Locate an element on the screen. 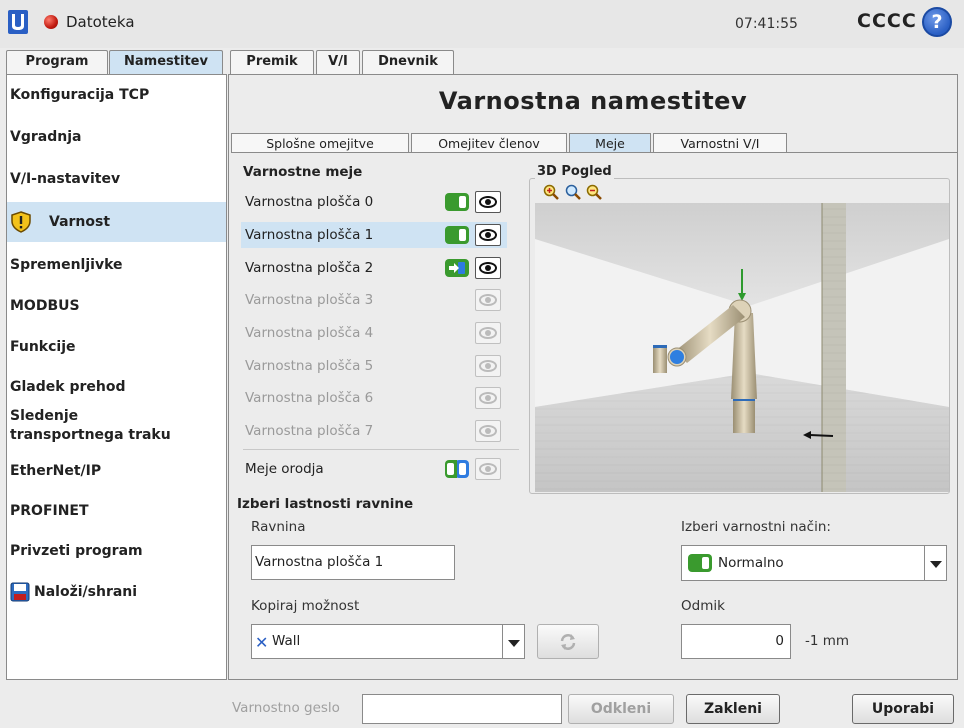 This screenshot has width=964, height=728. plane-row: Varnostna plošča 2 is located at coordinates (374, 268).